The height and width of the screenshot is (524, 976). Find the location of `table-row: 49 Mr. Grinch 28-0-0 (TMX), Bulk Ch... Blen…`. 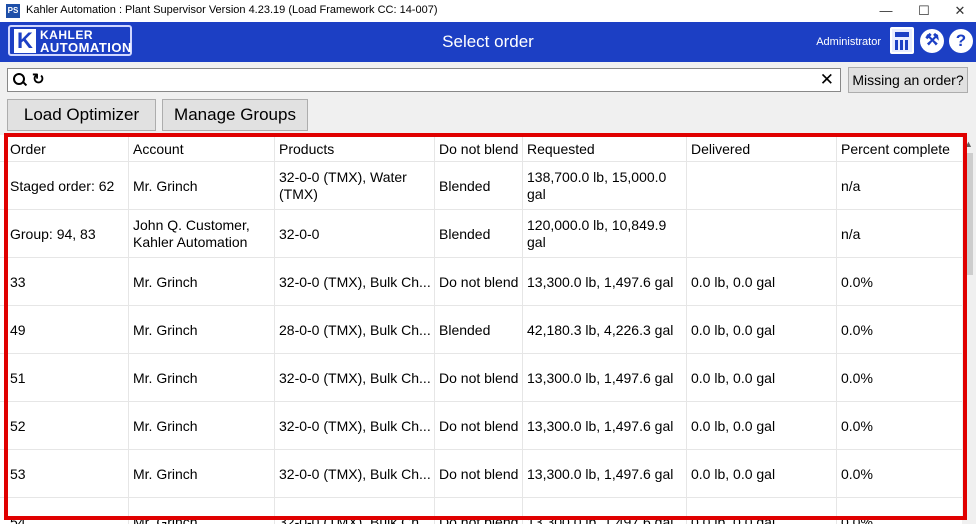

table-row: 49 Mr. Grinch 28-0-0 (TMX), Bulk Ch... Blen… is located at coordinates (481, 329).